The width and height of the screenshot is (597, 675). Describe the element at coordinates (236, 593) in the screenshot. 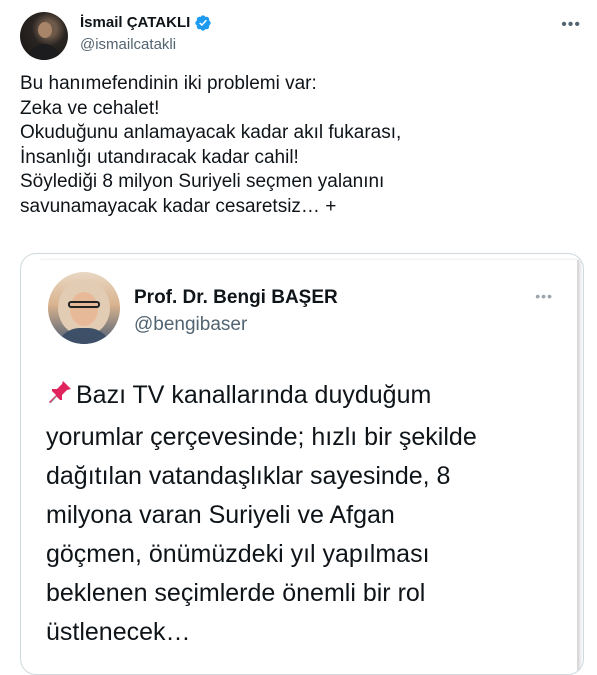

I see `quoted-text-line: beklenen seçimlerde önemli bir rol` at that location.